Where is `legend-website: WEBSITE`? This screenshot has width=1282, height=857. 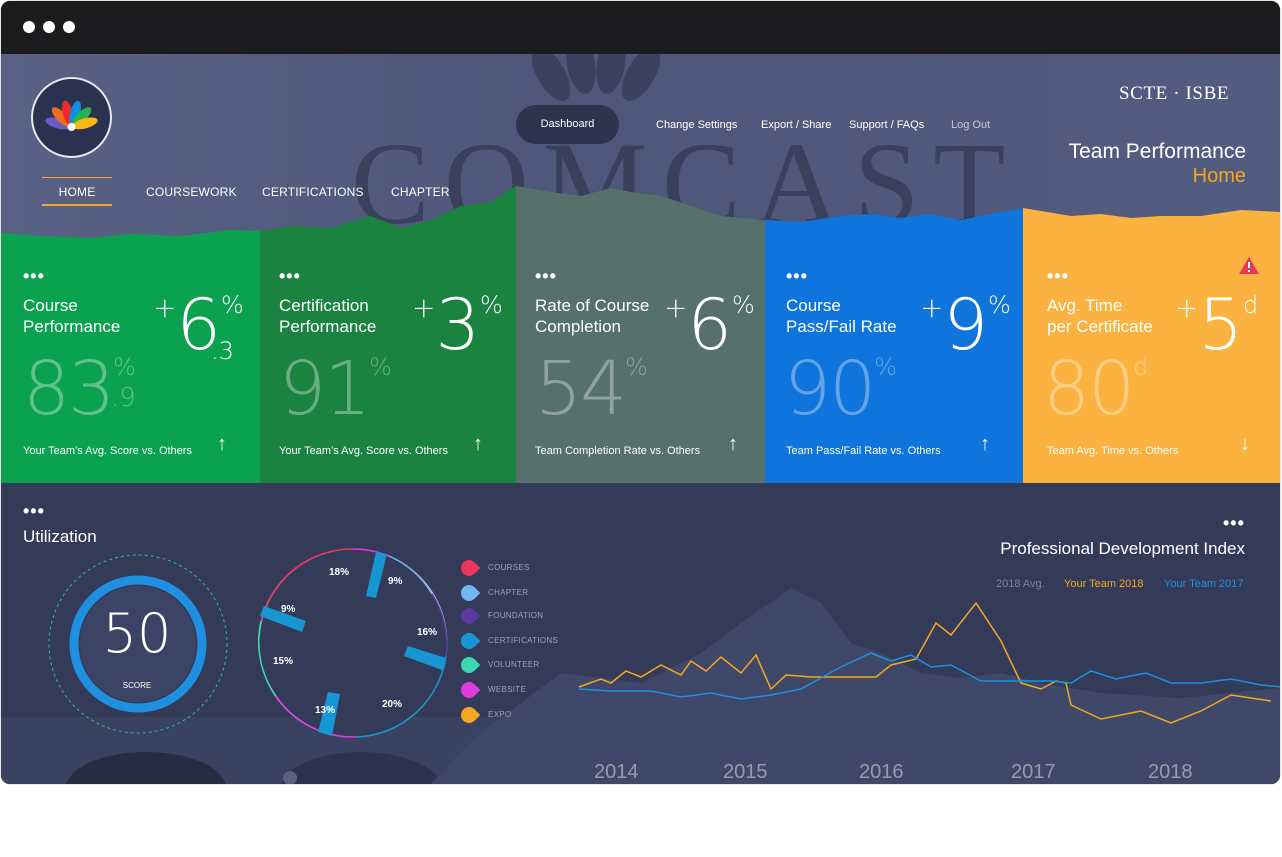 legend-website: WEBSITE is located at coordinates (507, 689).